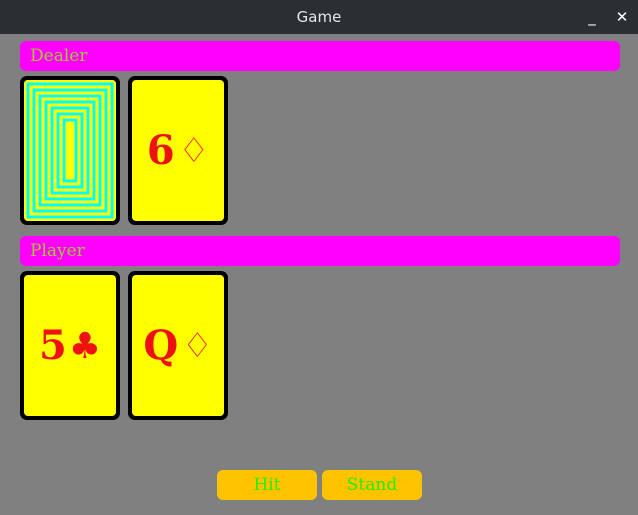 The width and height of the screenshot is (638, 515). What do you see at coordinates (592, 17) in the screenshot?
I see `minimize-icon: _` at bounding box center [592, 17].